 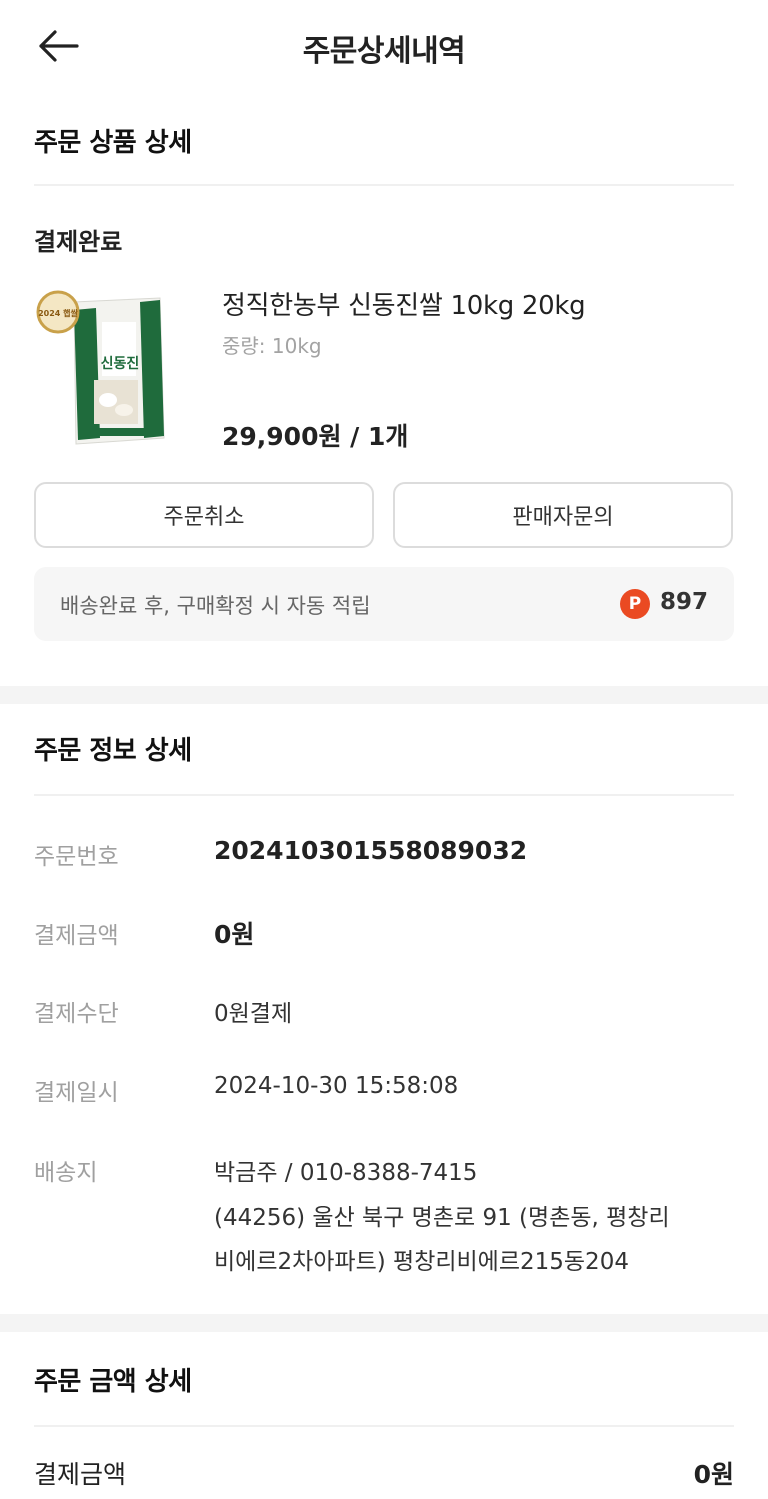 I want to click on payment-method-label: 결제수단, so click(x=76, y=1014).